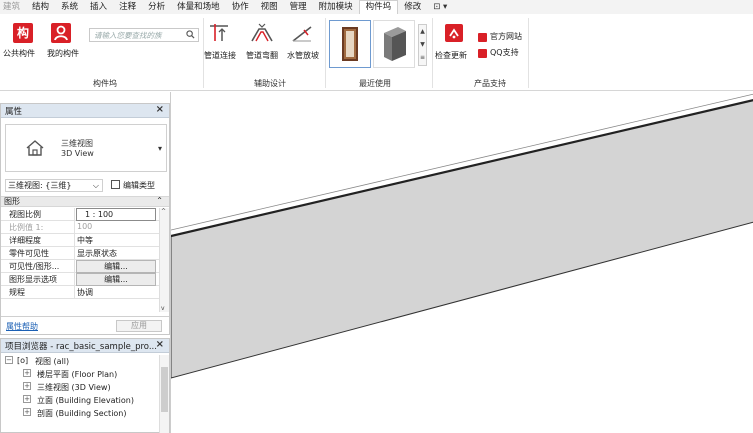  Describe the element at coordinates (164, 389) in the screenshot. I see `scroll-thumb` at that location.